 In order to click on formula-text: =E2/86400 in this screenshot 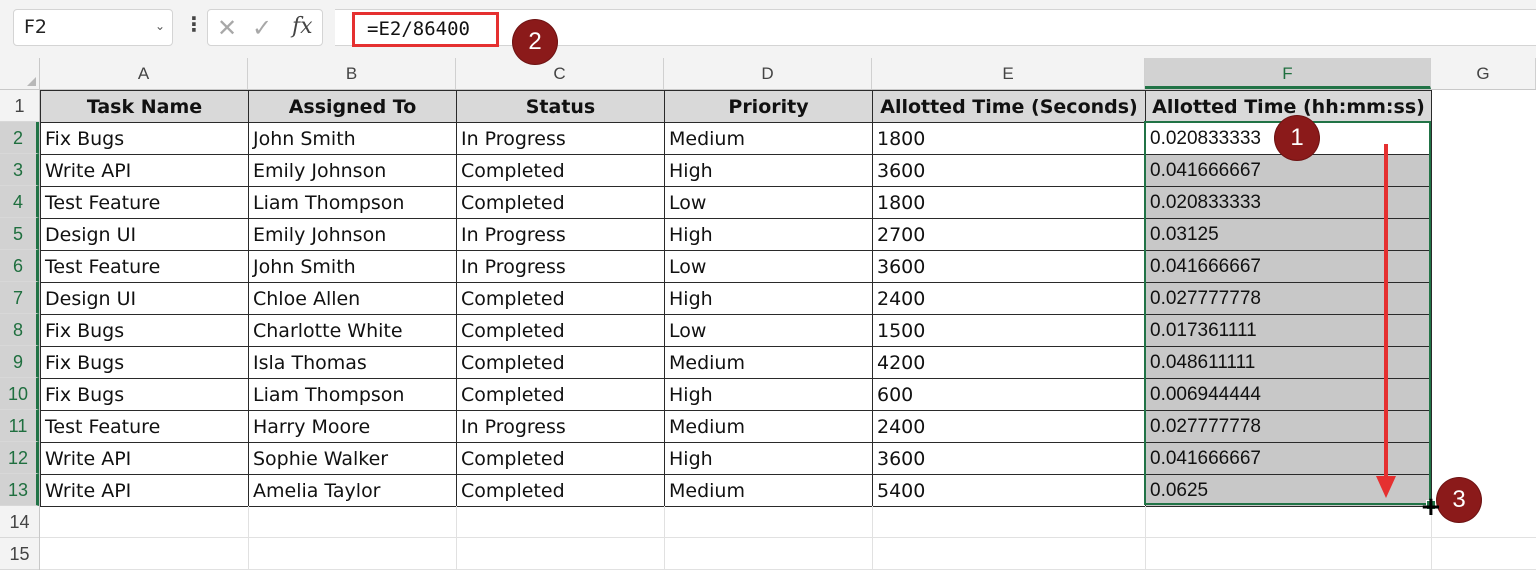, I will do `click(425, 29)`.